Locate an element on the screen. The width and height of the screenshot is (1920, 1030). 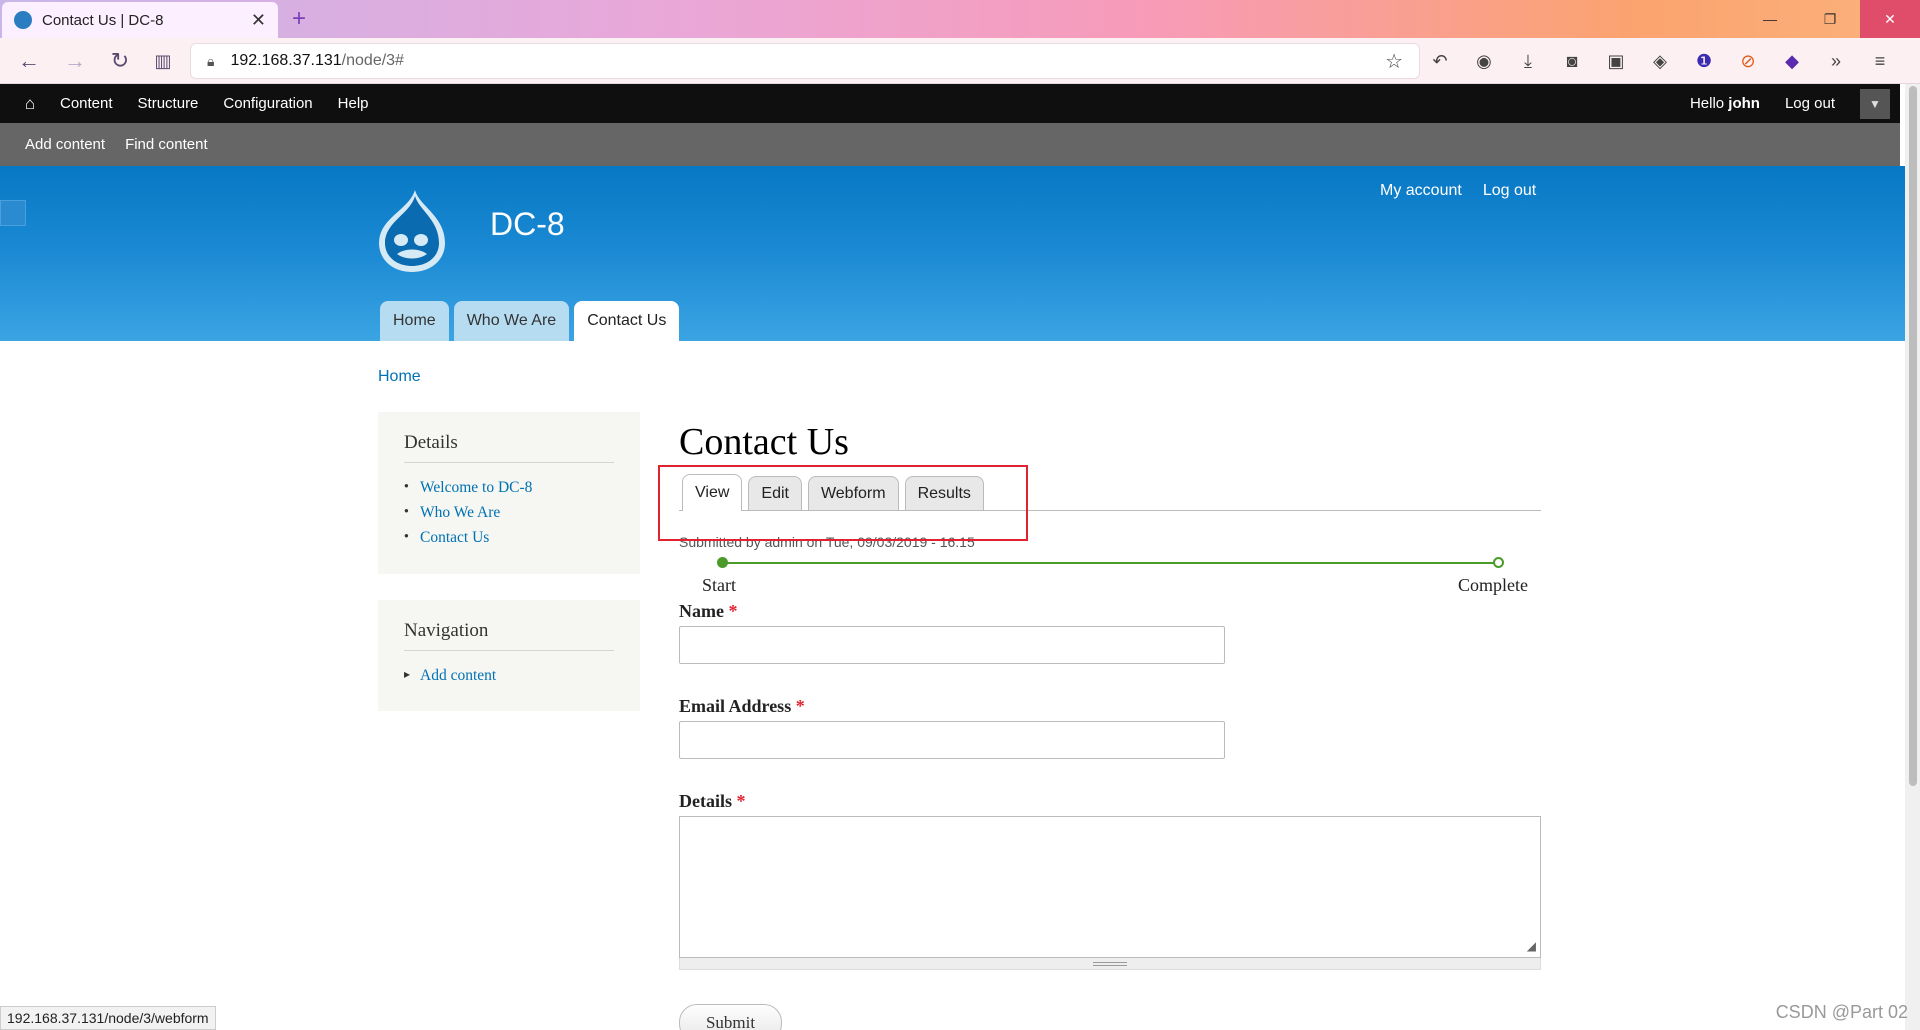
drupal-logo-icon is located at coordinates (412, 230).